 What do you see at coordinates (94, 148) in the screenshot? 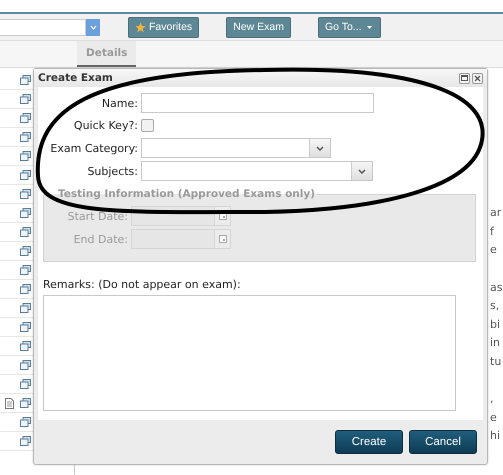
I see `field-label: Exam Category:` at bounding box center [94, 148].